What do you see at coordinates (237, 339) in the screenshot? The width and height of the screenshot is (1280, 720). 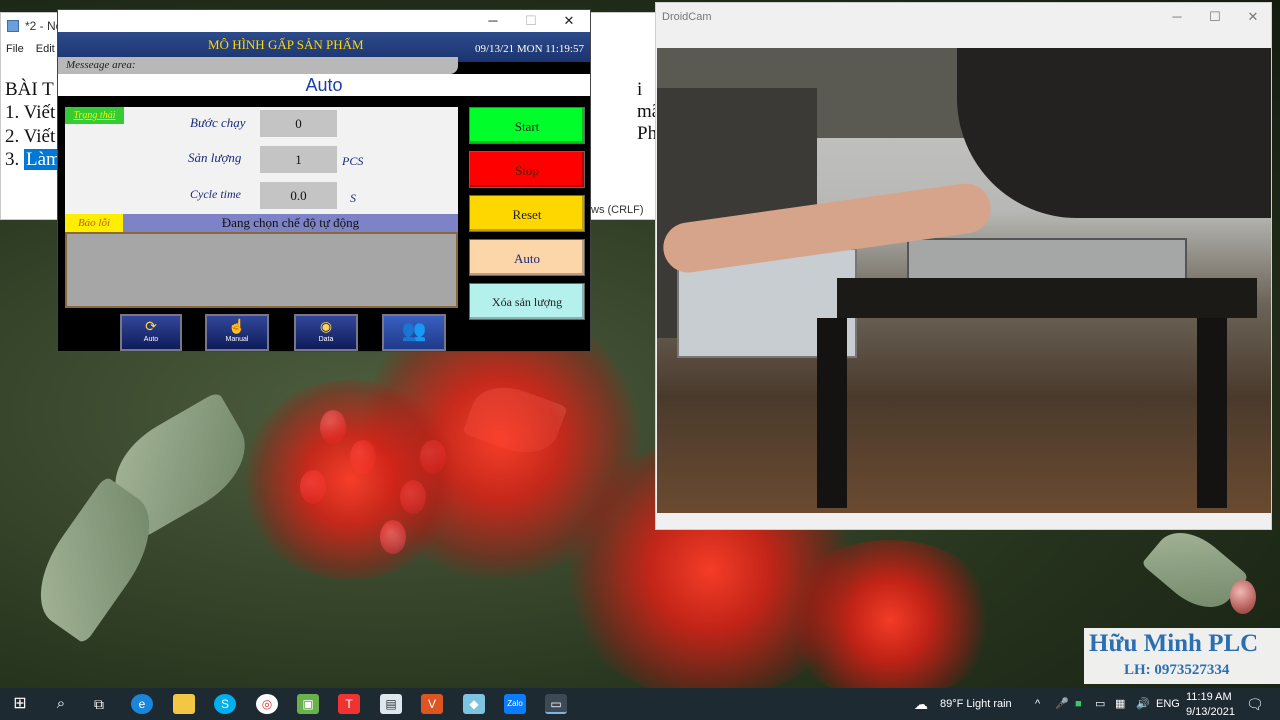 I see `nav-manual-label: Manual` at bounding box center [237, 339].